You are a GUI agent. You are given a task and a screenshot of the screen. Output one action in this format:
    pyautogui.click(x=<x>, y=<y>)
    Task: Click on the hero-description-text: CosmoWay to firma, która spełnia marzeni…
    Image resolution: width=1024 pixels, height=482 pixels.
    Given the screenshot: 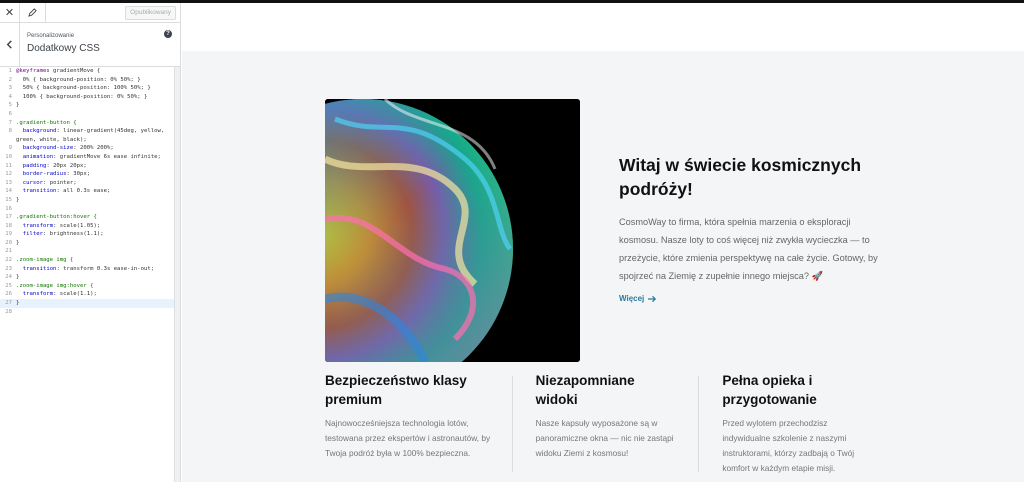 What is the action you would take?
    pyautogui.click(x=748, y=249)
    